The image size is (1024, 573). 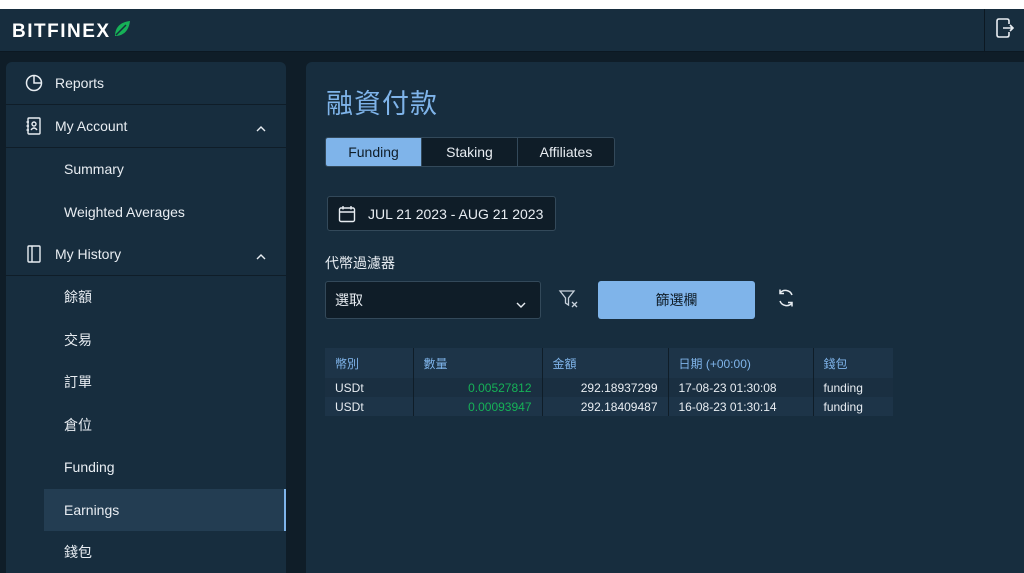 What do you see at coordinates (741, 363) in the screenshot?
I see `column-header-date: 日期 (+00:00)` at bounding box center [741, 363].